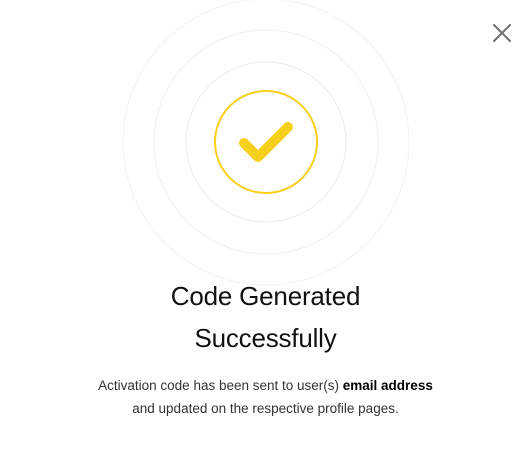  I want to click on check-circle-icon, so click(266, 142).